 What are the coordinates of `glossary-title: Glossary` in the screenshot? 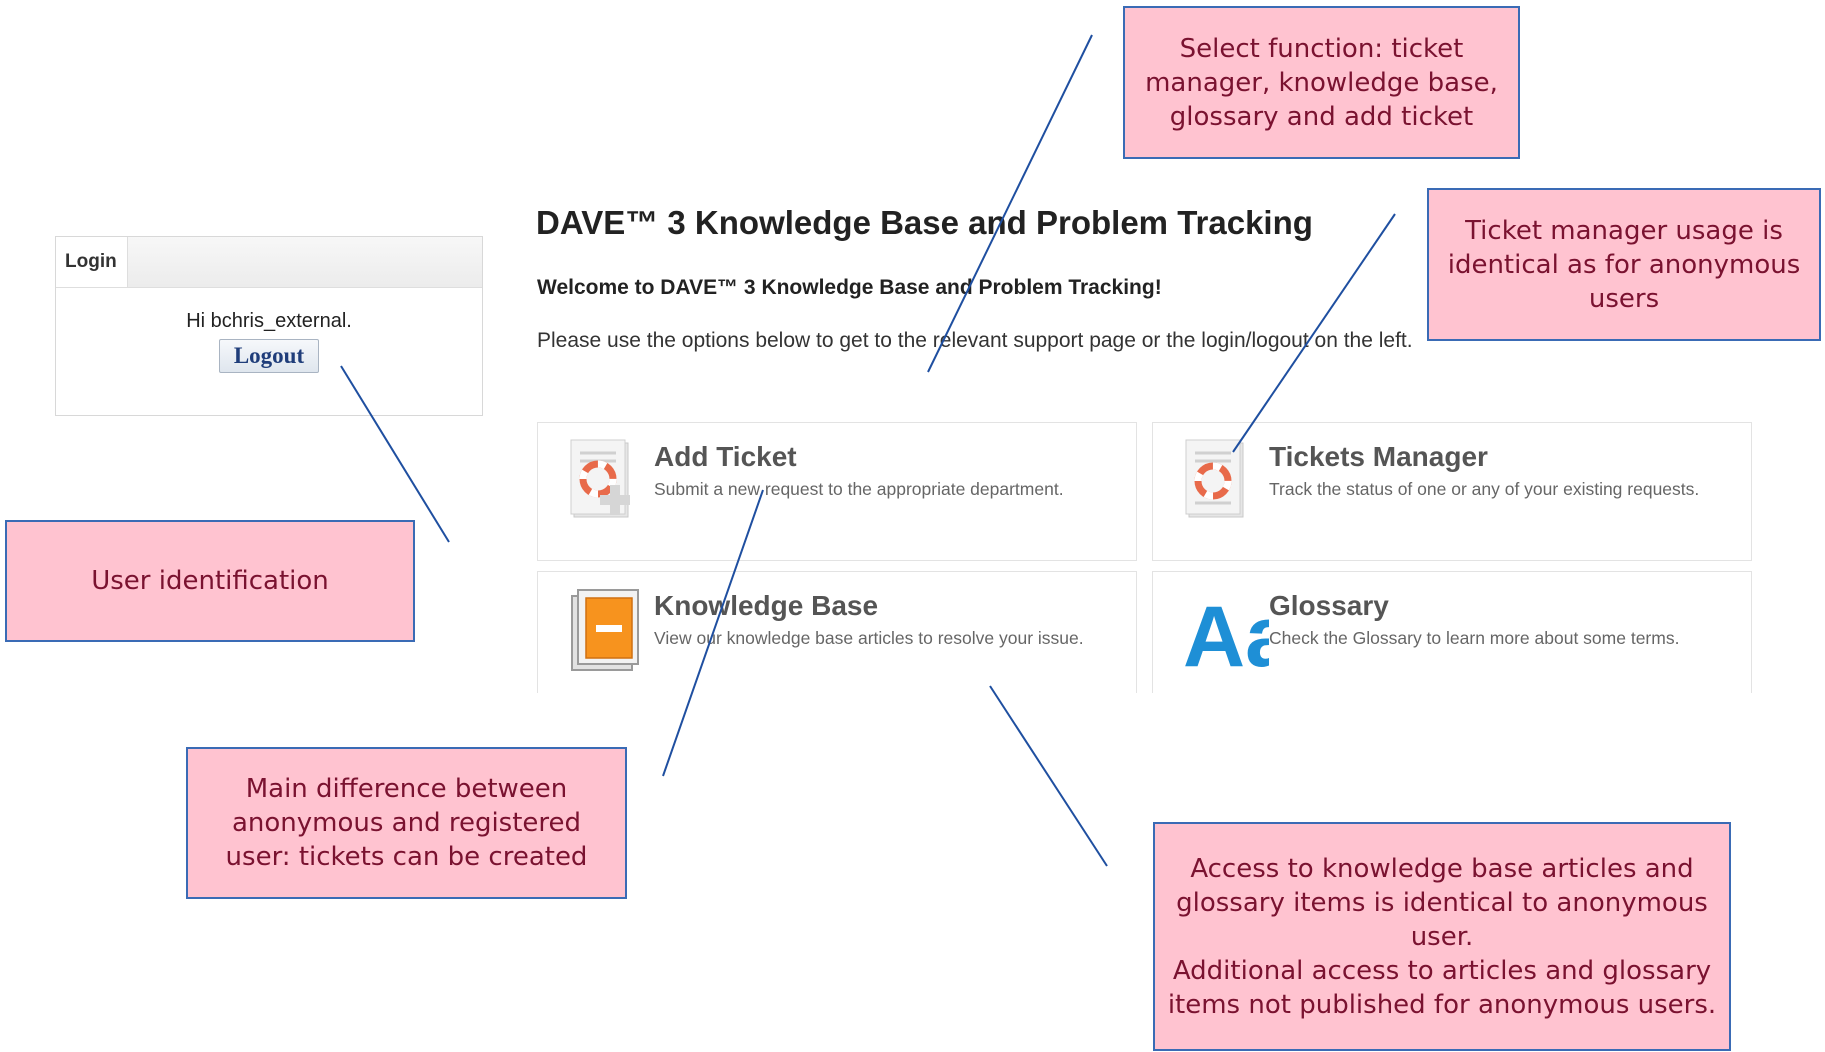 It's located at (1329, 605).